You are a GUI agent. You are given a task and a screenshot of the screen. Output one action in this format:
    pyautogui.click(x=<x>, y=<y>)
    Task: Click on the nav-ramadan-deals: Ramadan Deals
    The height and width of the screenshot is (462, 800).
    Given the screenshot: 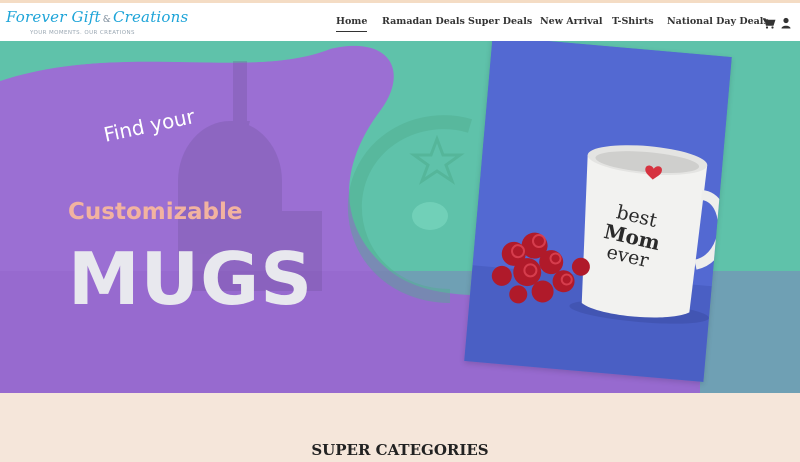 What is the action you would take?
    pyautogui.click(x=423, y=24)
    